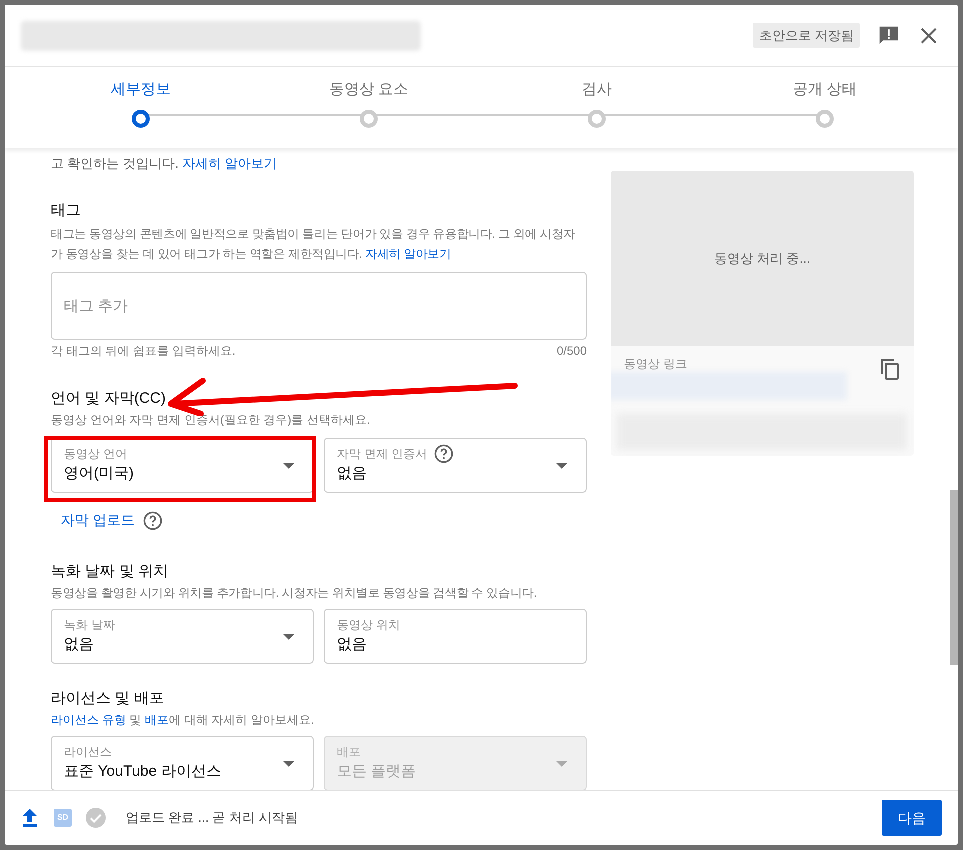  What do you see at coordinates (96, 454) in the screenshot?
I see `field-label: 동영상 언어` at bounding box center [96, 454].